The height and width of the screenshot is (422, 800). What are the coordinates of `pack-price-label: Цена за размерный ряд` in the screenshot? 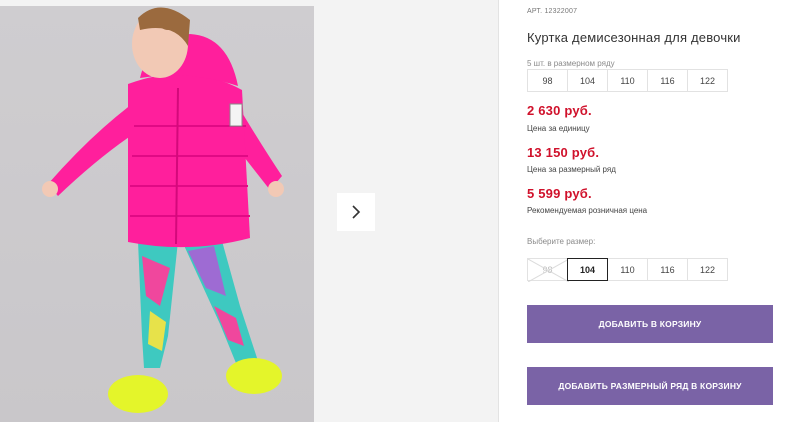 It's located at (571, 169).